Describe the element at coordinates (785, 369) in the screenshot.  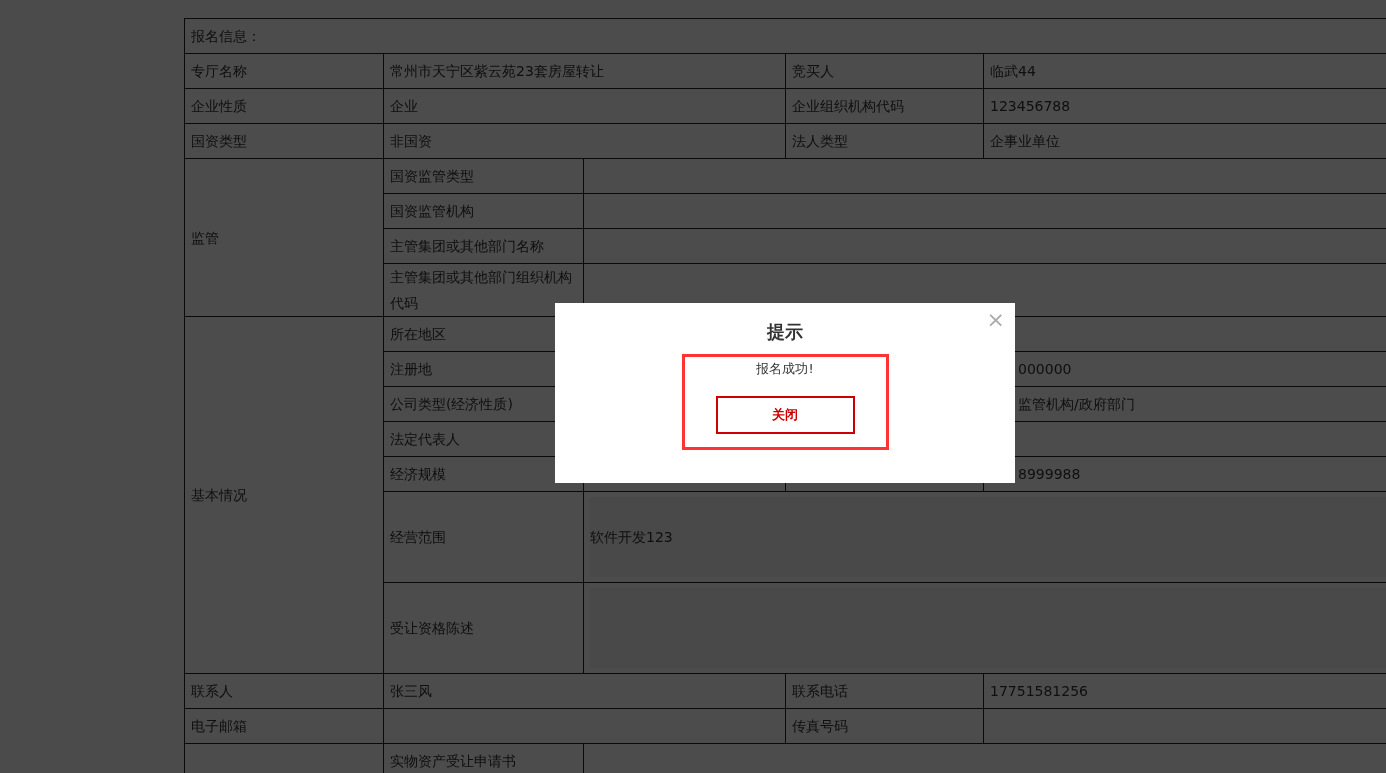
I see `dialog-message: 报名成功!` at that location.